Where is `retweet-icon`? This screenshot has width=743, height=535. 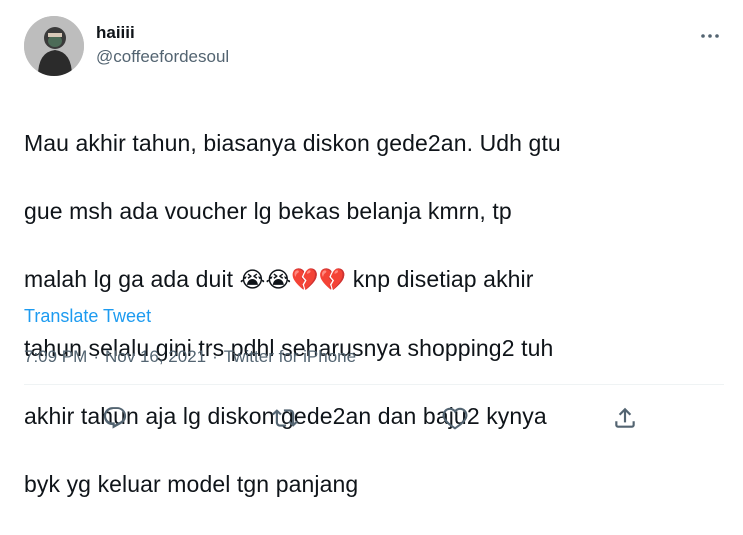 retweet-icon is located at coordinates (285, 418).